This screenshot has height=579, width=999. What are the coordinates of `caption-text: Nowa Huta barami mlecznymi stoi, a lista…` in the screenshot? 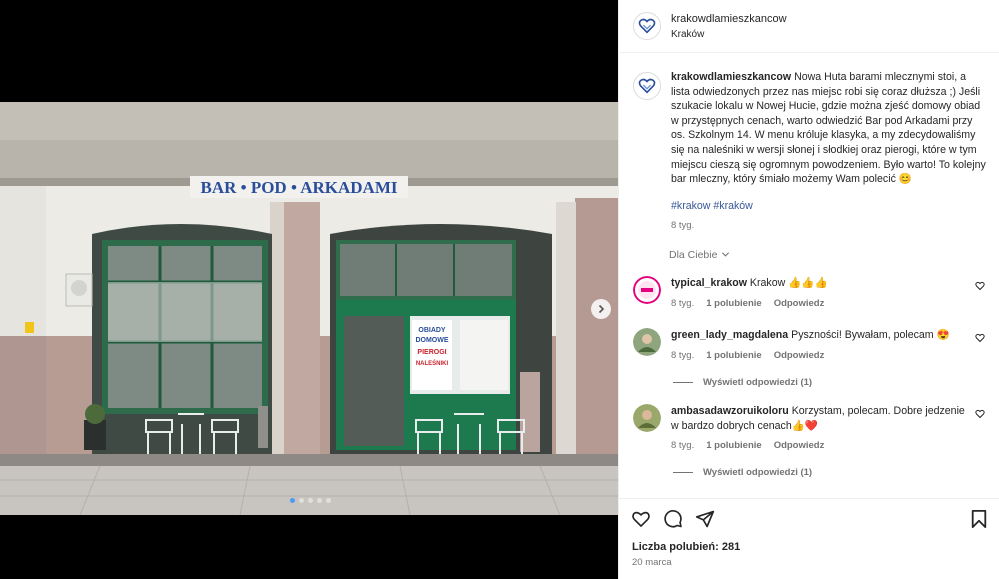 It's located at (828, 128).